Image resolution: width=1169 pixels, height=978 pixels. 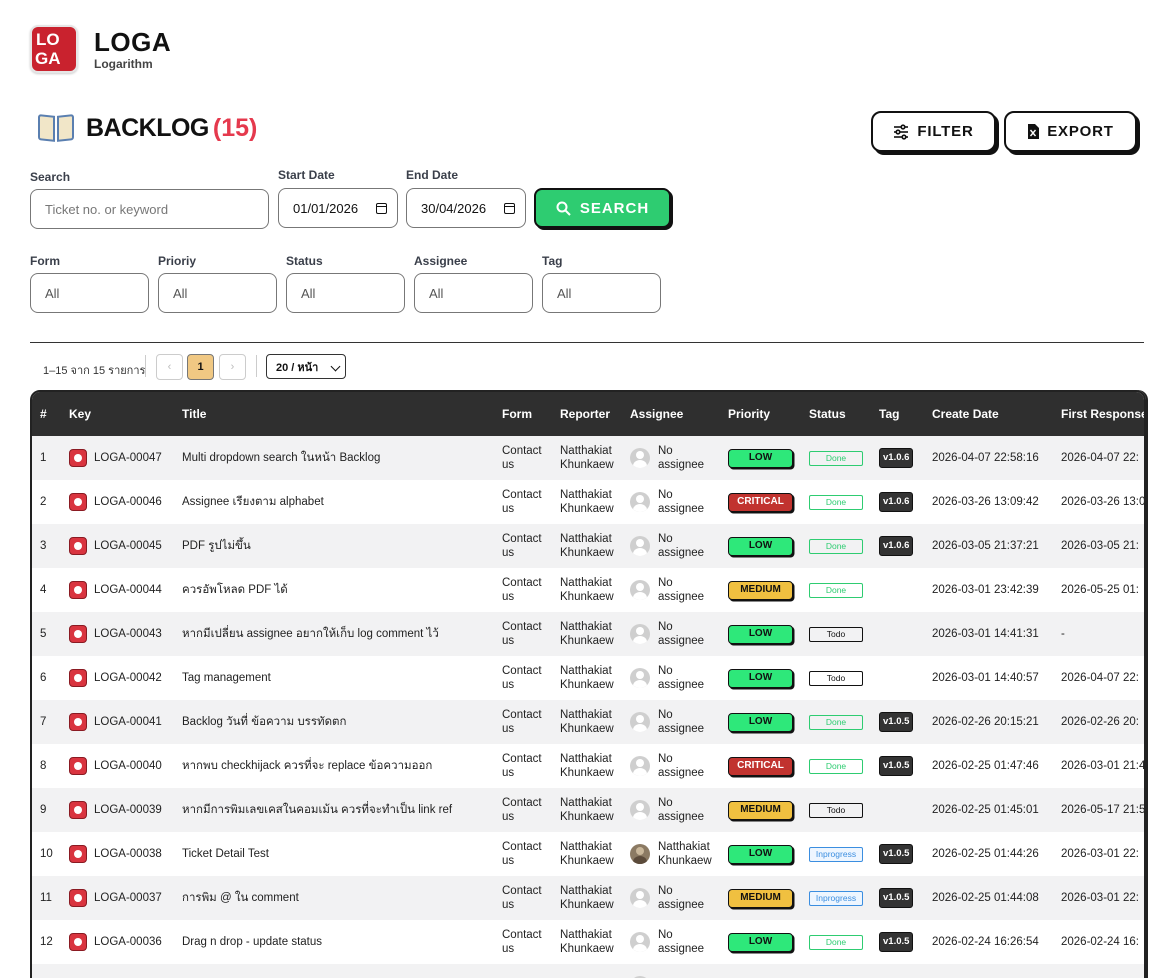 I want to click on ticket-key: LOGA-00042, so click(x=128, y=678).